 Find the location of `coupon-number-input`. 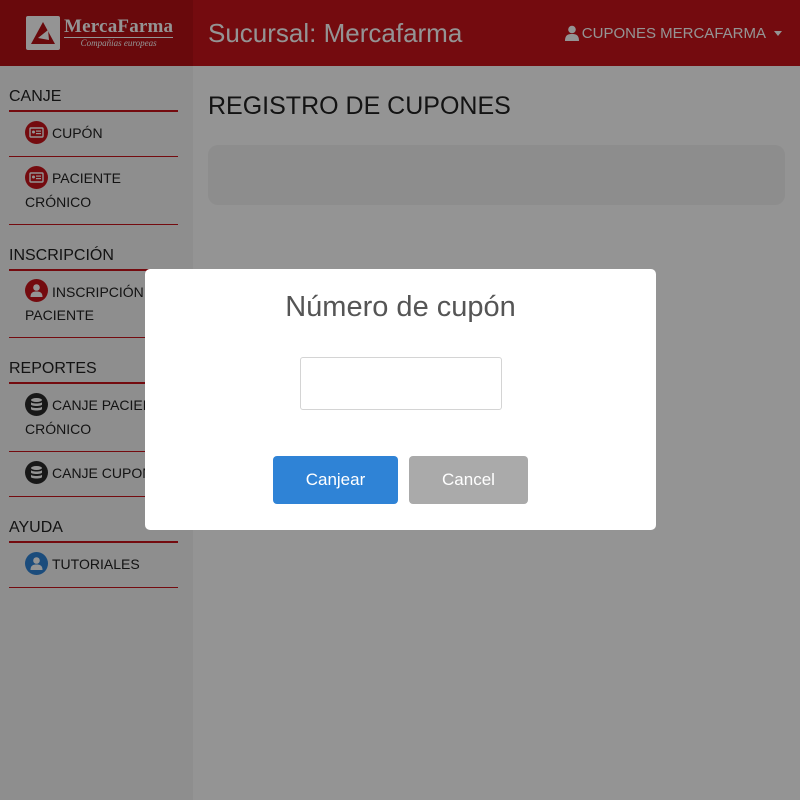

coupon-number-input is located at coordinates (401, 383).